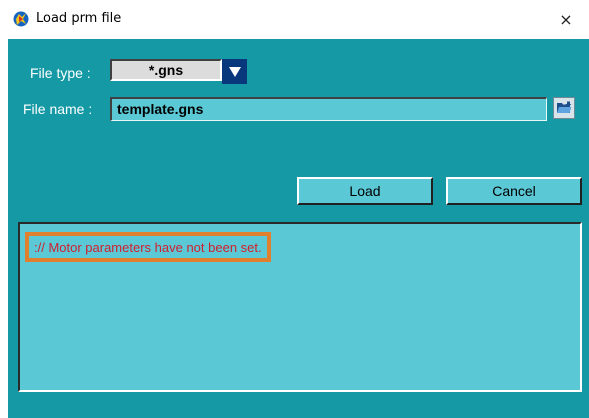  Describe the element at coordinates (328, 109) in the screenshot. I see `file-name-field: template.gns` at that location.